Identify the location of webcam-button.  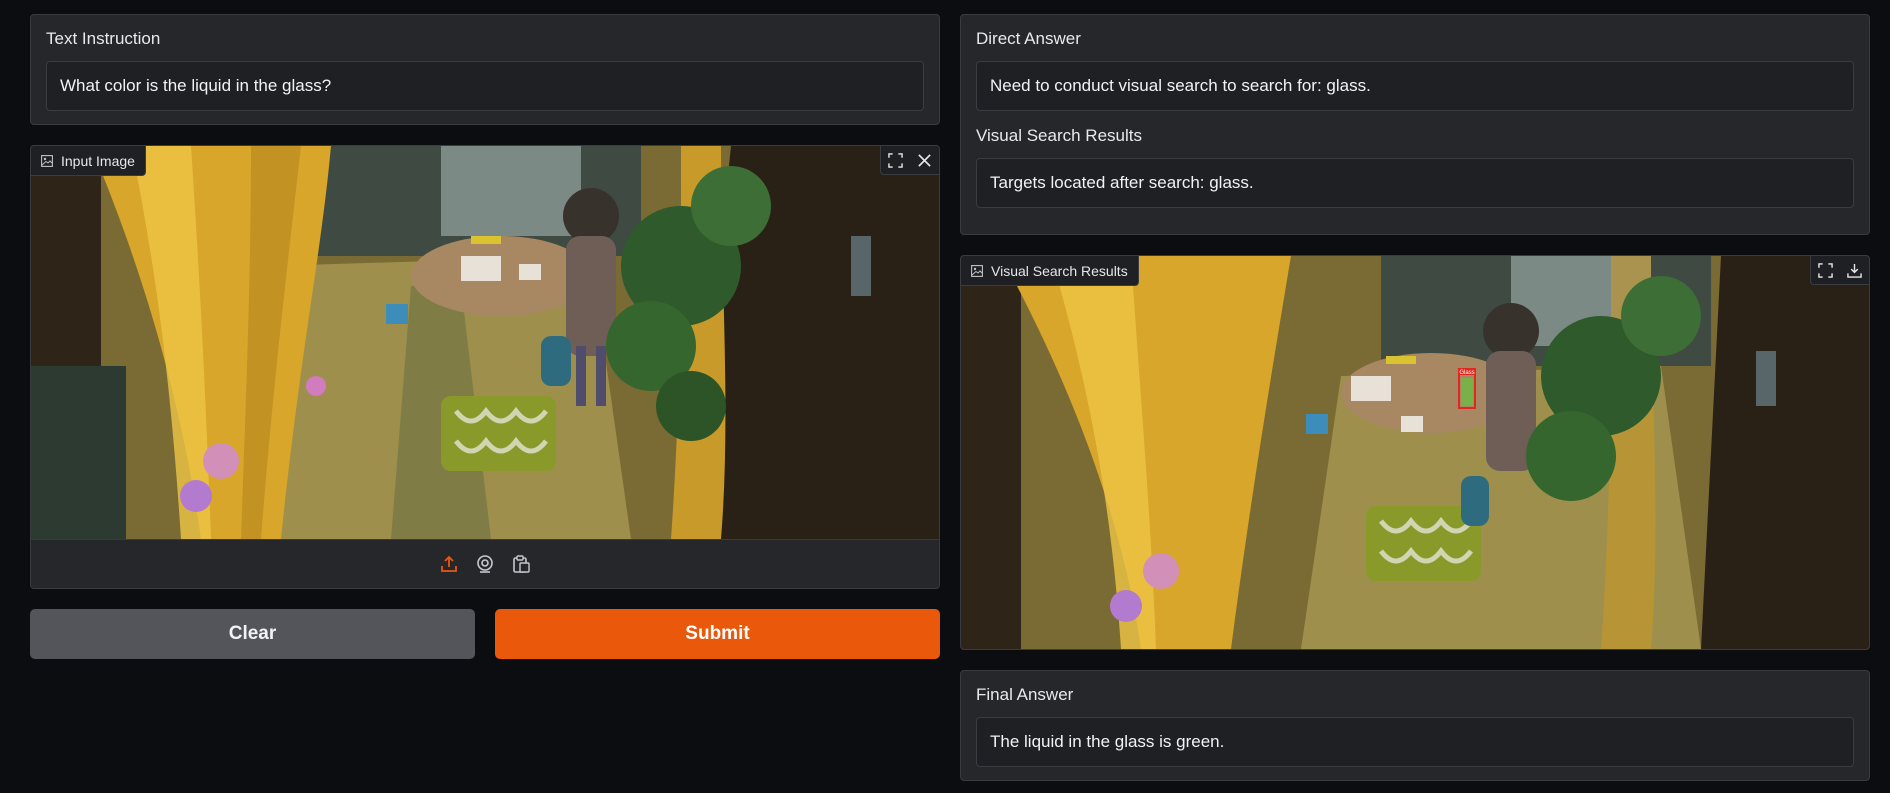
(485, 564).